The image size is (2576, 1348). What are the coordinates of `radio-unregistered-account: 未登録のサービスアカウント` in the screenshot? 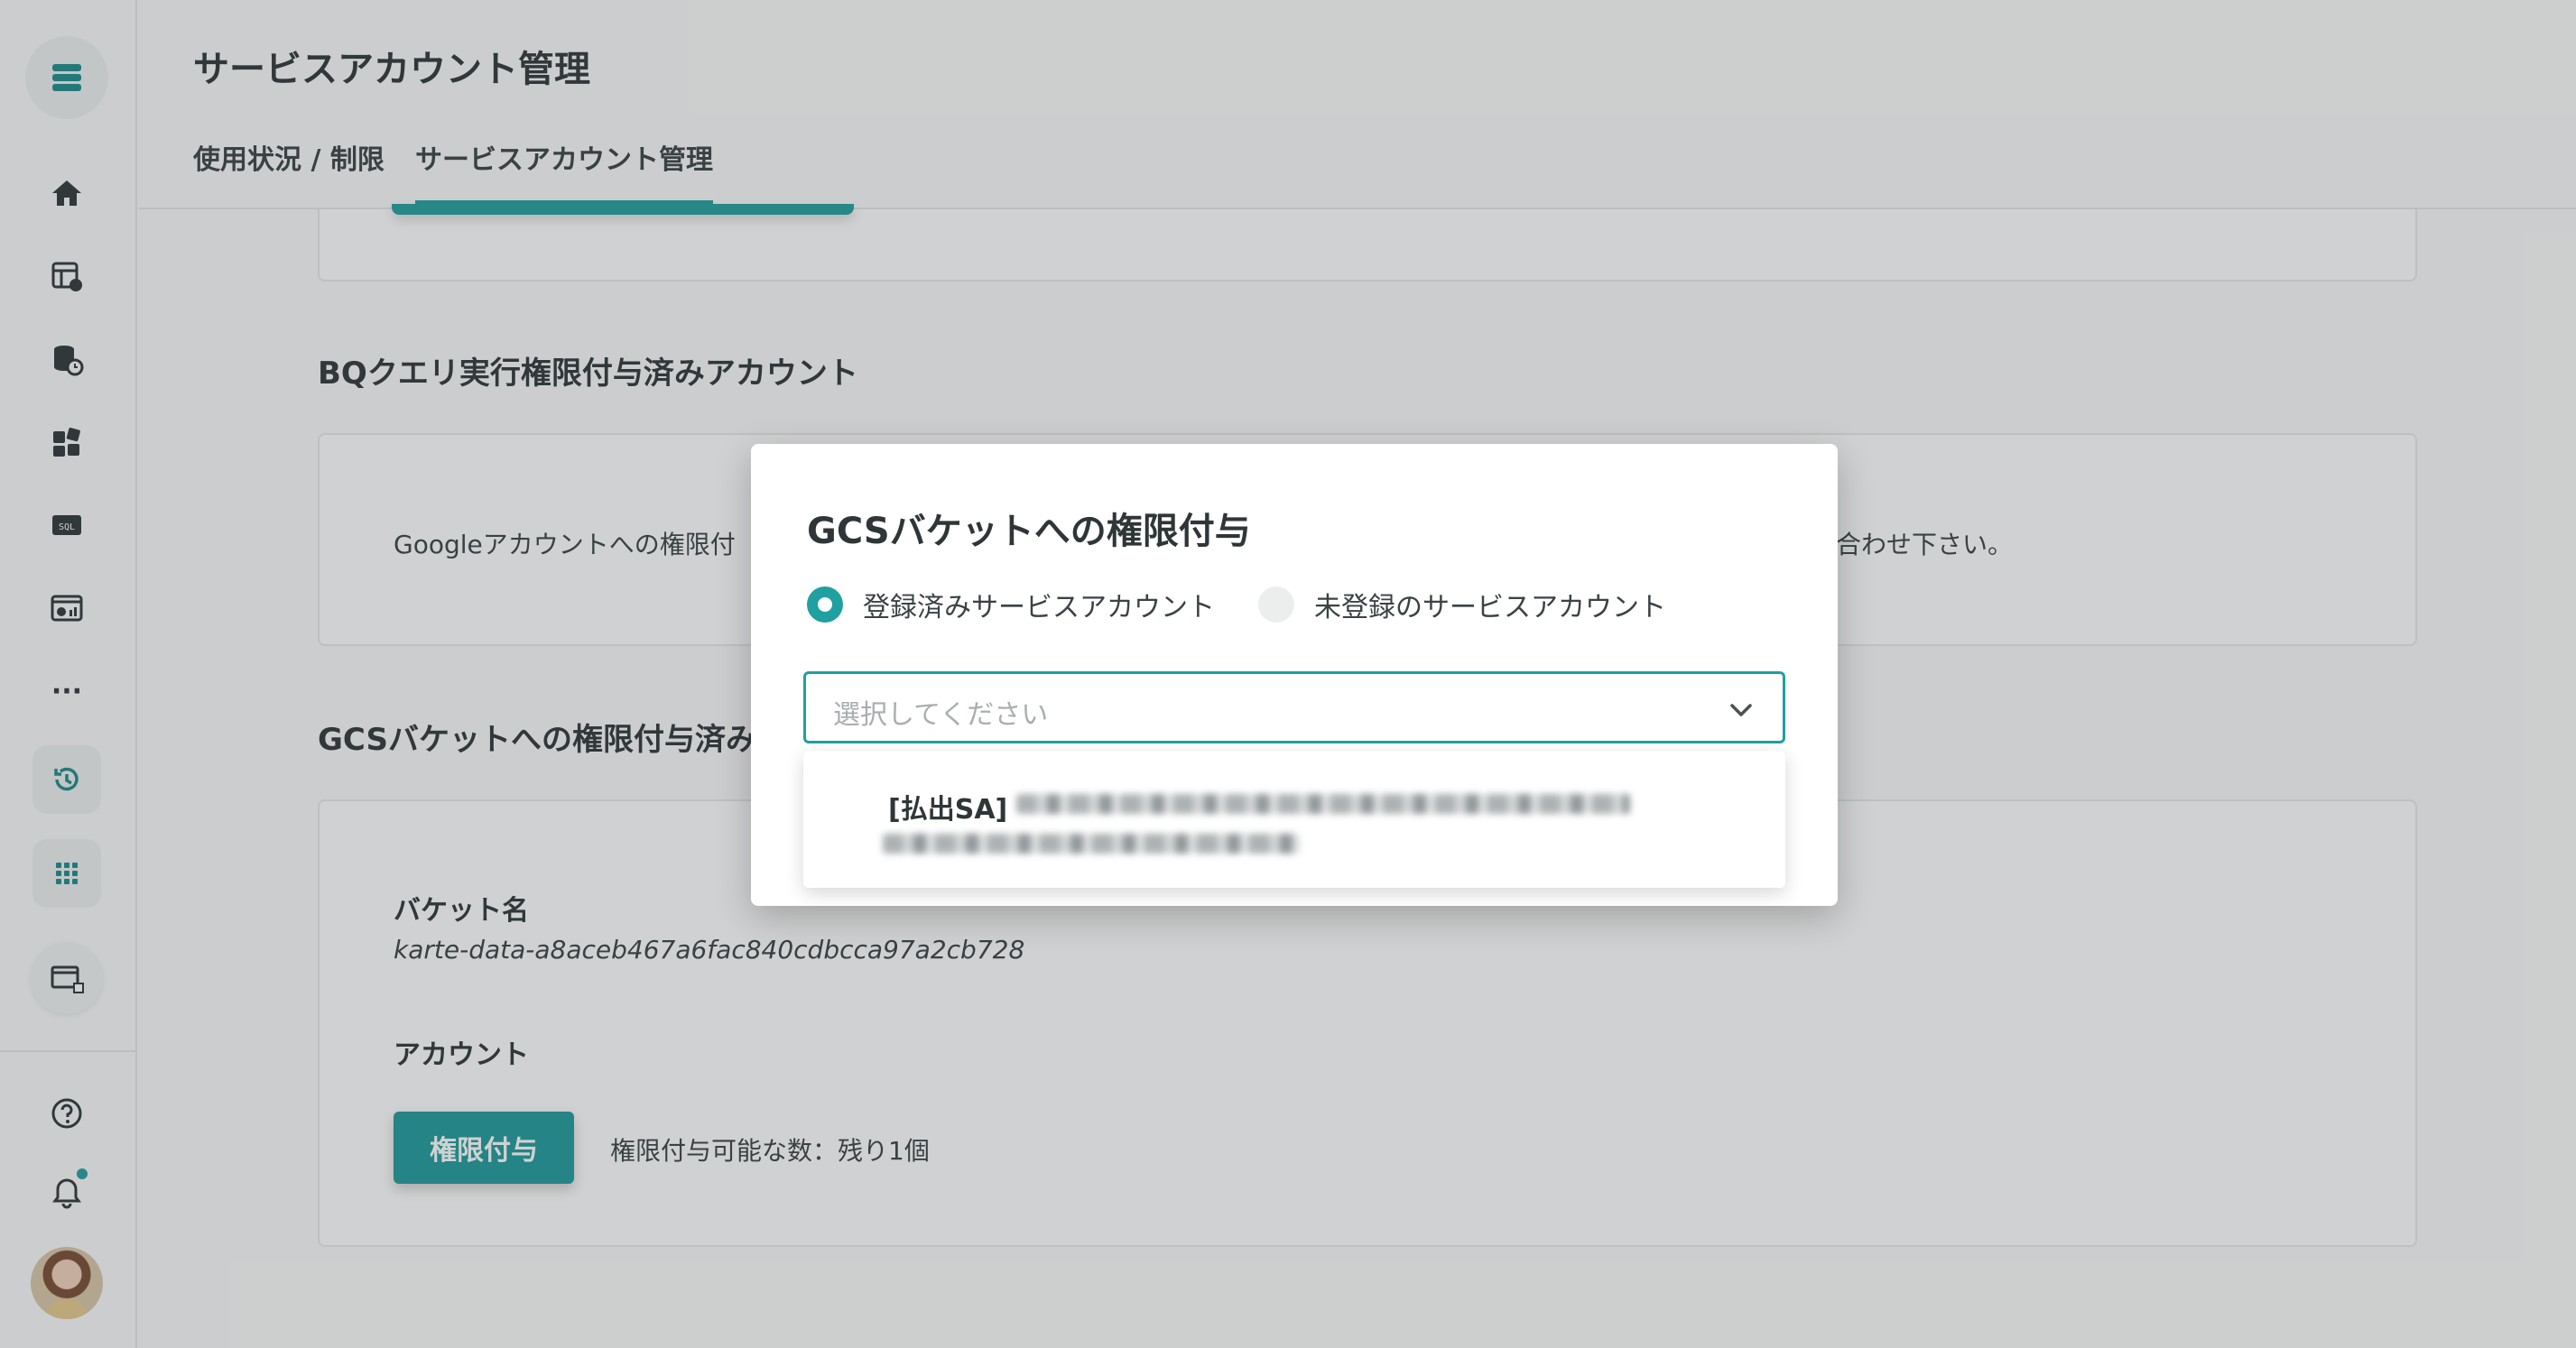 It's located at (1462, 605).